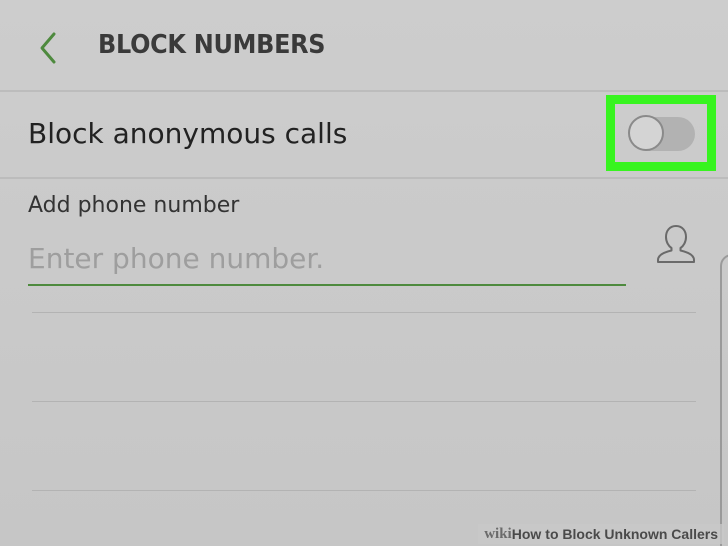 The image size is (728, 546). What do you see at coordinates (327, 258) in the screenshot?
I see `phone-number-input` at bounding box center [327, 258].